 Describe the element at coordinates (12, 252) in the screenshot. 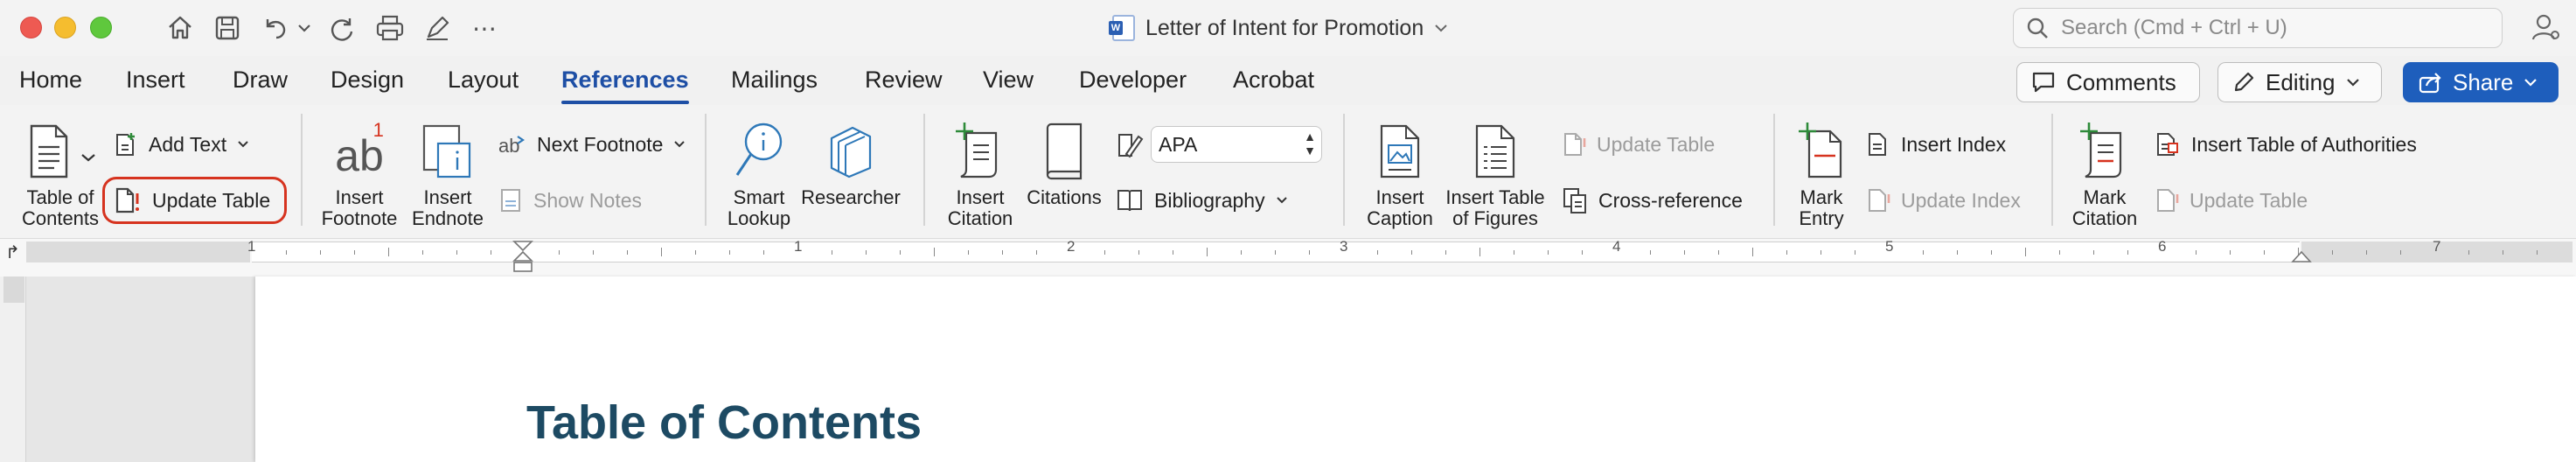

I see `tab-stop-selector-icon: ↱` at that location.